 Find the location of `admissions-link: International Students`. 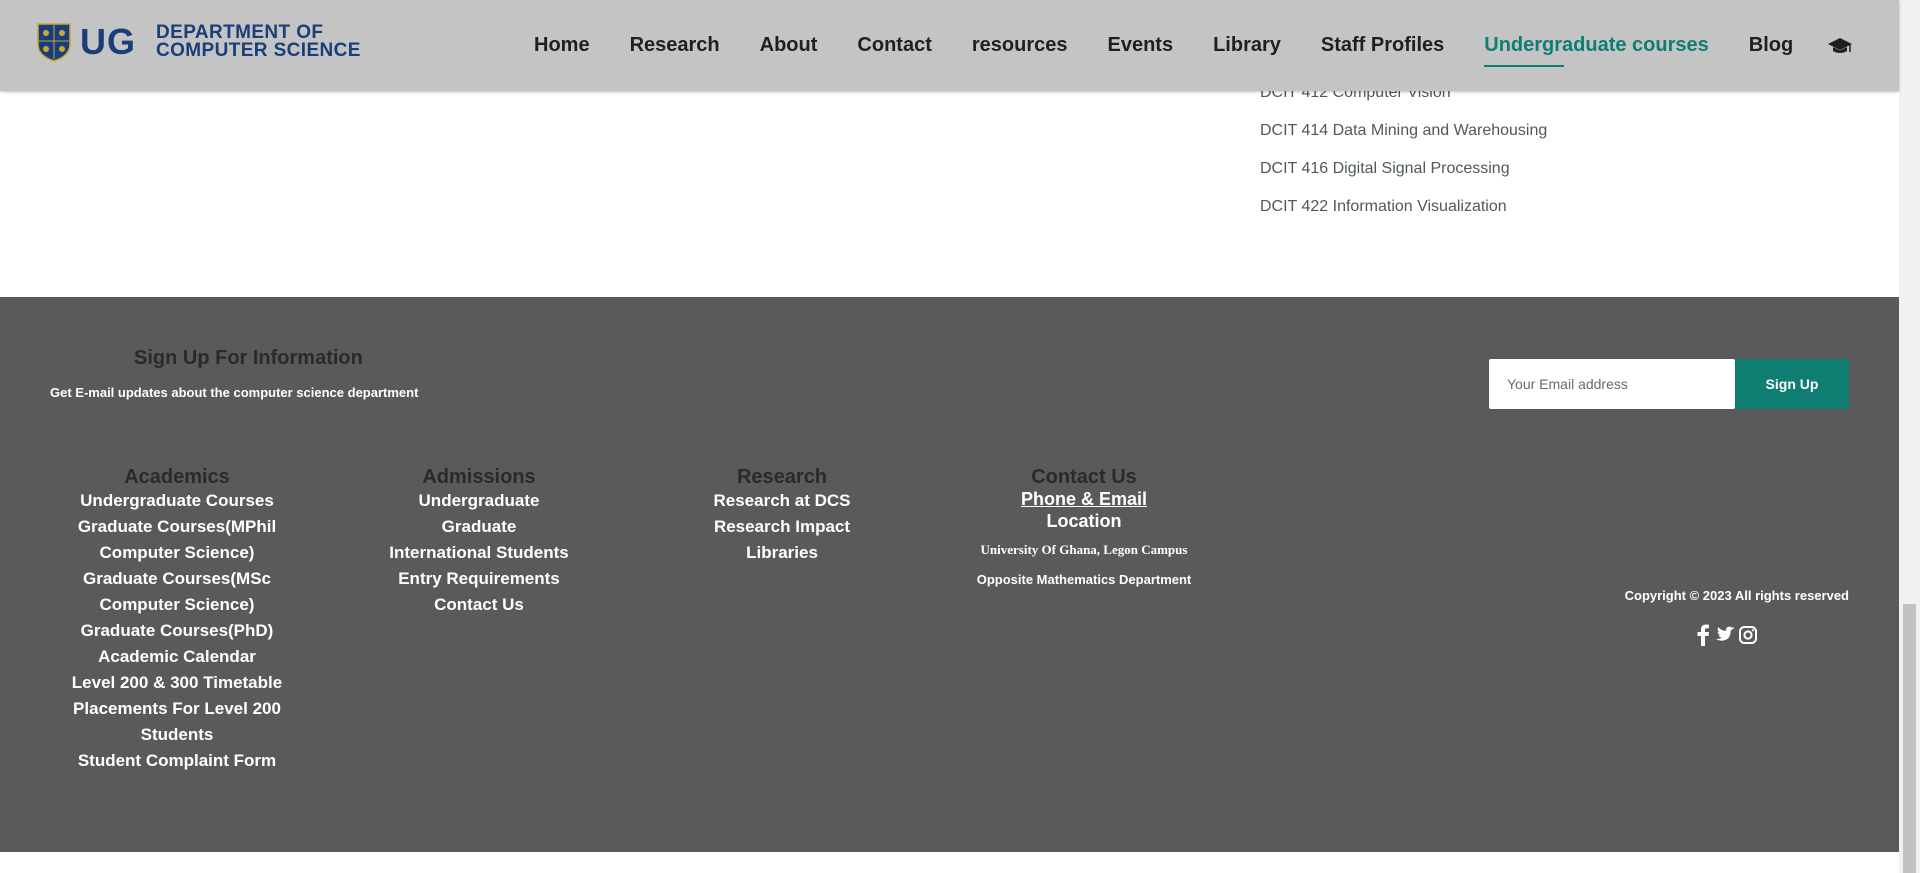

admissions-link: International Students is located at coordinates (478, 552).